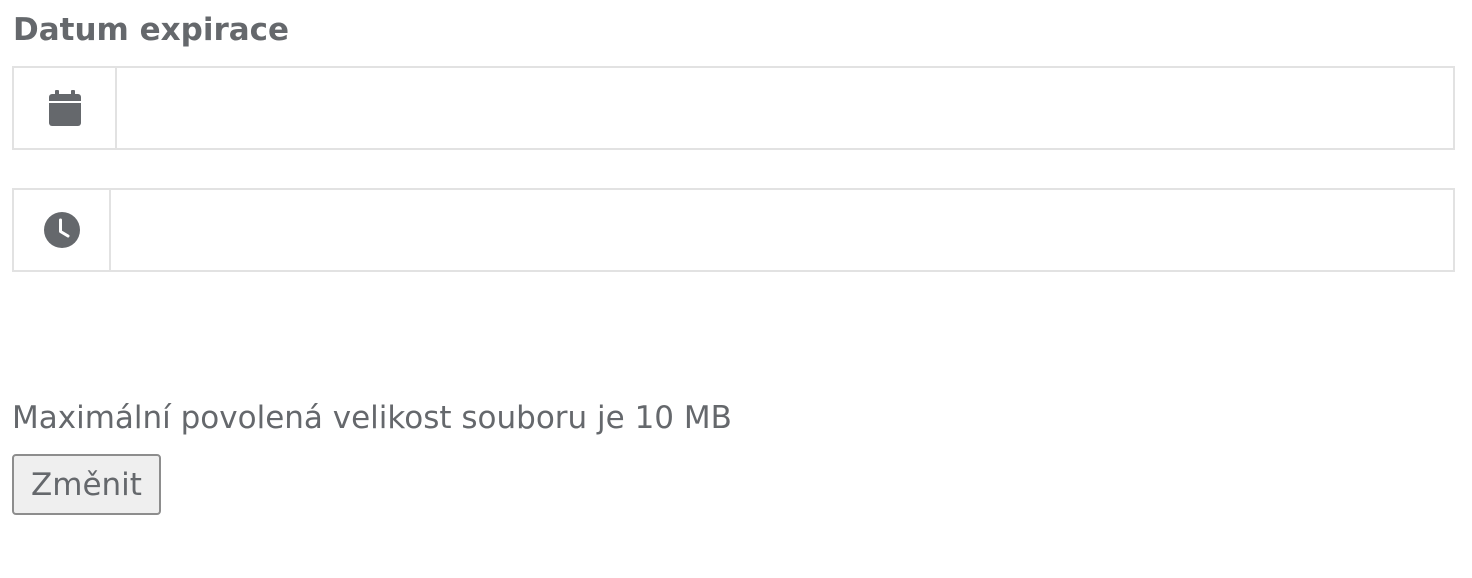 The height and width of the screenshot is (578, 1472). I want to click on clock-icon-svg, so click(61, 230).